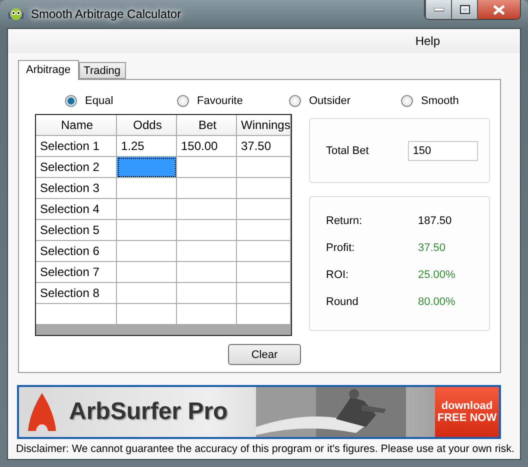 This screenshot has height=467, width=528. Describe the element at coordinates (345, 221) in the screenshot. I see `result-label: Return:` at that location.